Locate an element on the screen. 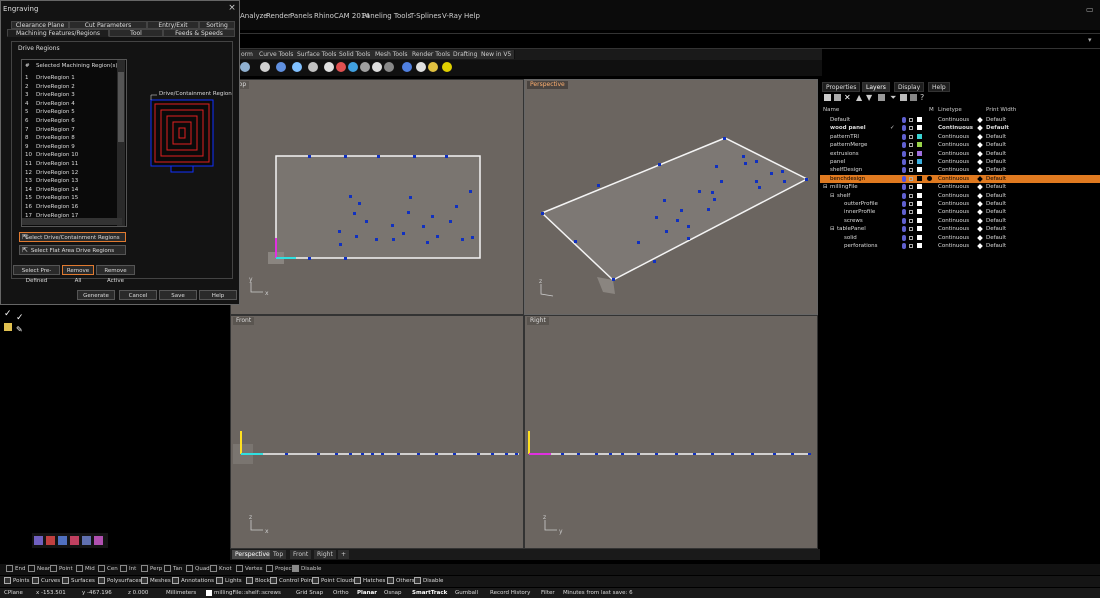  tab-drafting: Drafting is located at coordinates (466, 54).